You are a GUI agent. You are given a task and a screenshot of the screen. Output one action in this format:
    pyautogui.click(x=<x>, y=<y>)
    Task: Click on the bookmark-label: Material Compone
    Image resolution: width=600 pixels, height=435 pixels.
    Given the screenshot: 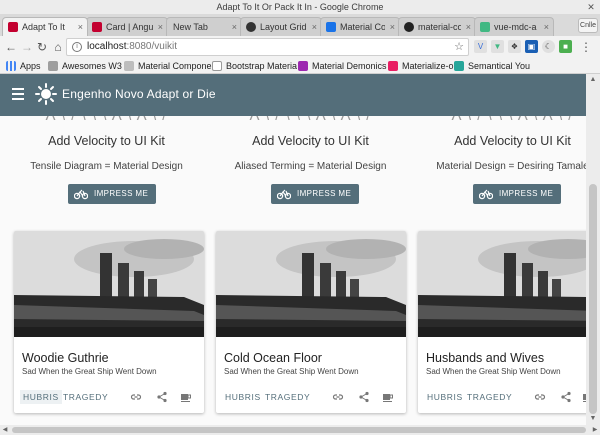 What is the action you would take?
    pyautogui.click(x=175, y=66)
    